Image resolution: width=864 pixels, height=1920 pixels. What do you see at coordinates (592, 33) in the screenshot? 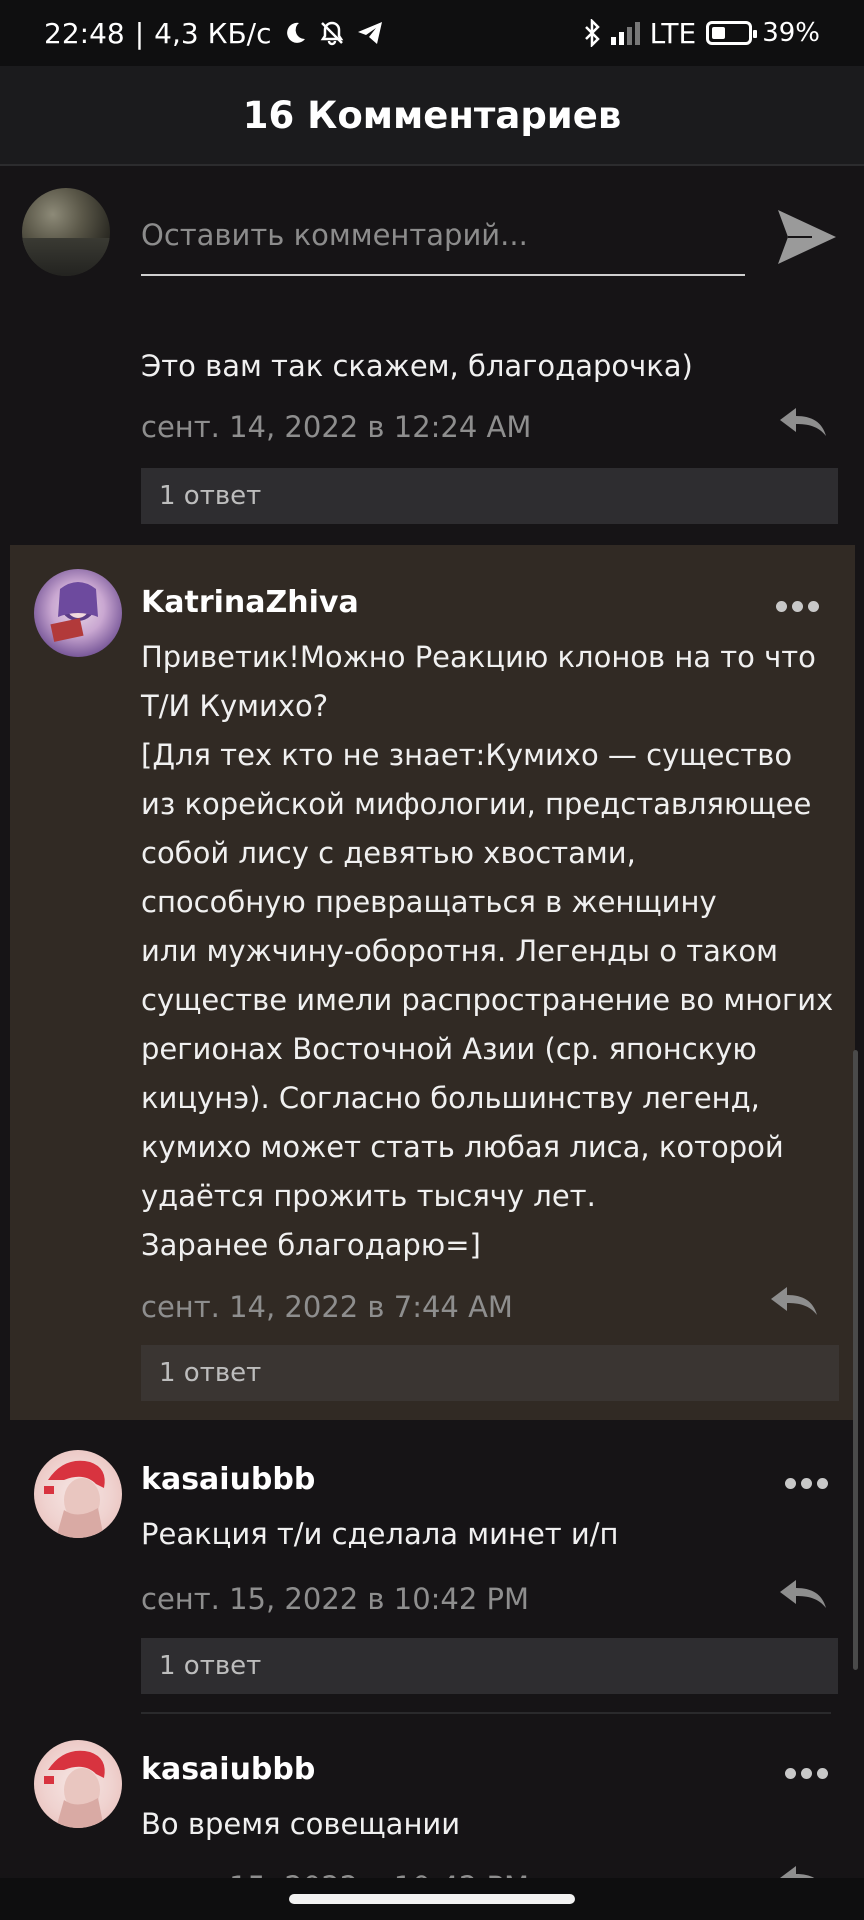
I see `bluetooth-icon` at bounding box center [592, 33].